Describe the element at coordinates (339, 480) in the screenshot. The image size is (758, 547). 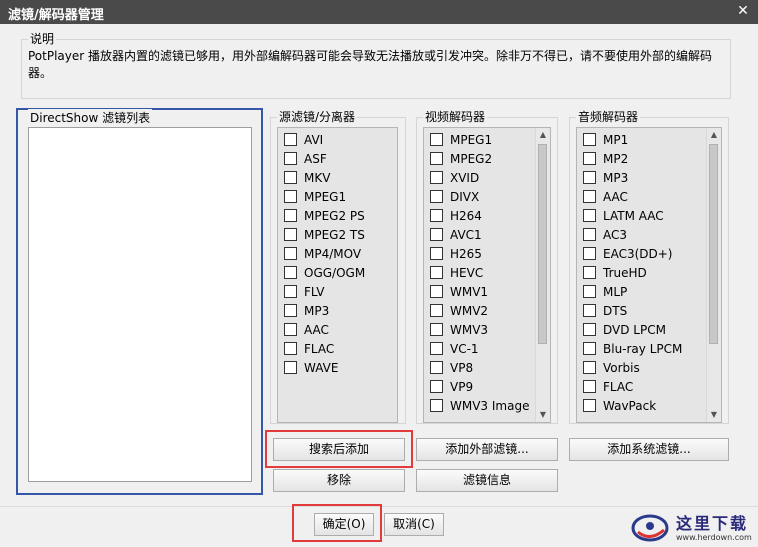
I see `remove-button: 移除` at that location.